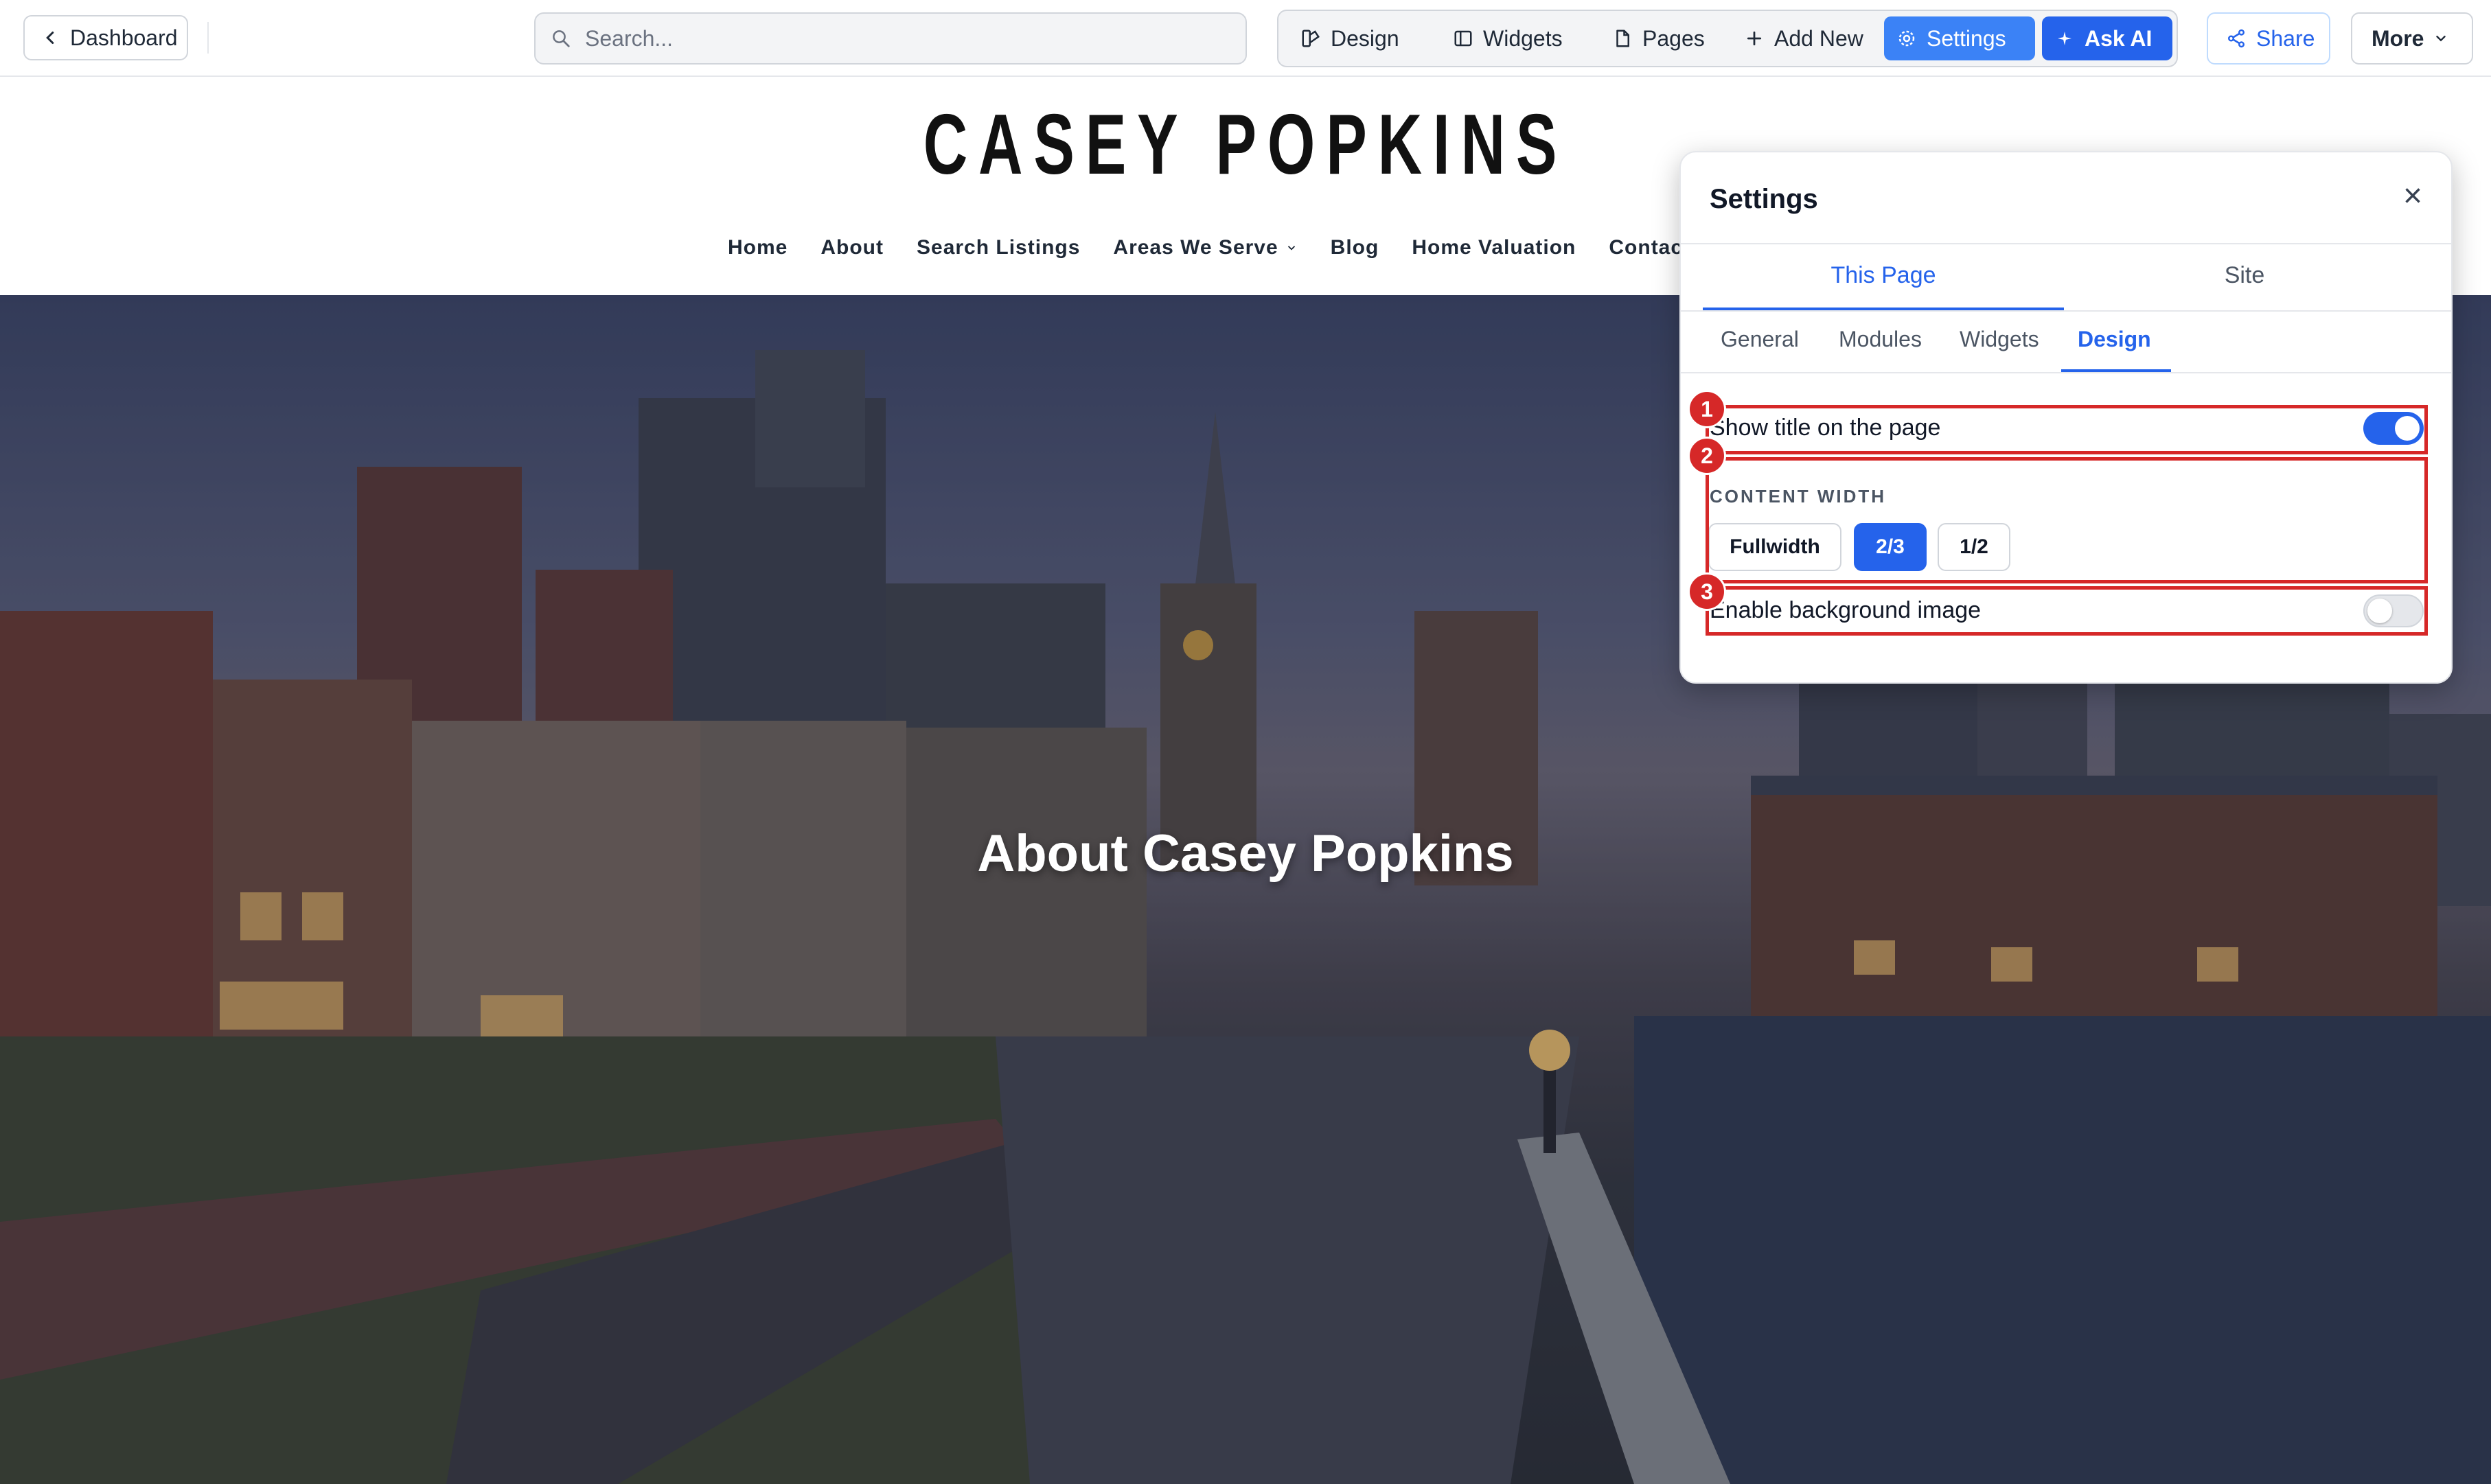 The image size is (2491, 1484). I want to click on tab-this-page: This Page, so click(1883, 275).